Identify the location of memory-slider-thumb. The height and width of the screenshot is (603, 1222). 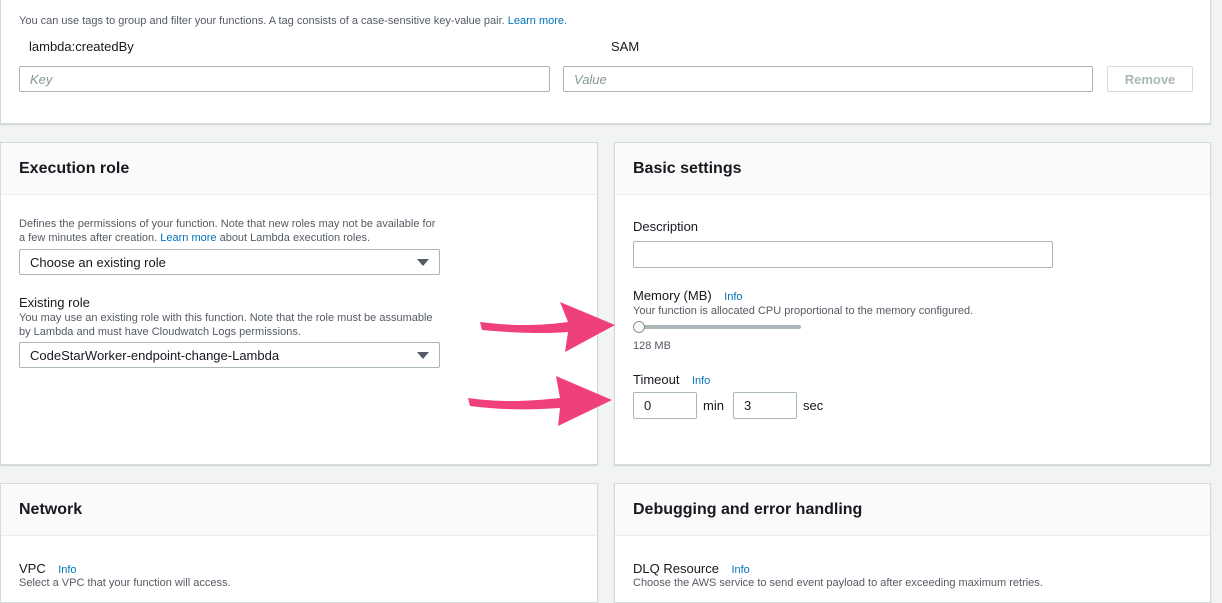
(639, 327).